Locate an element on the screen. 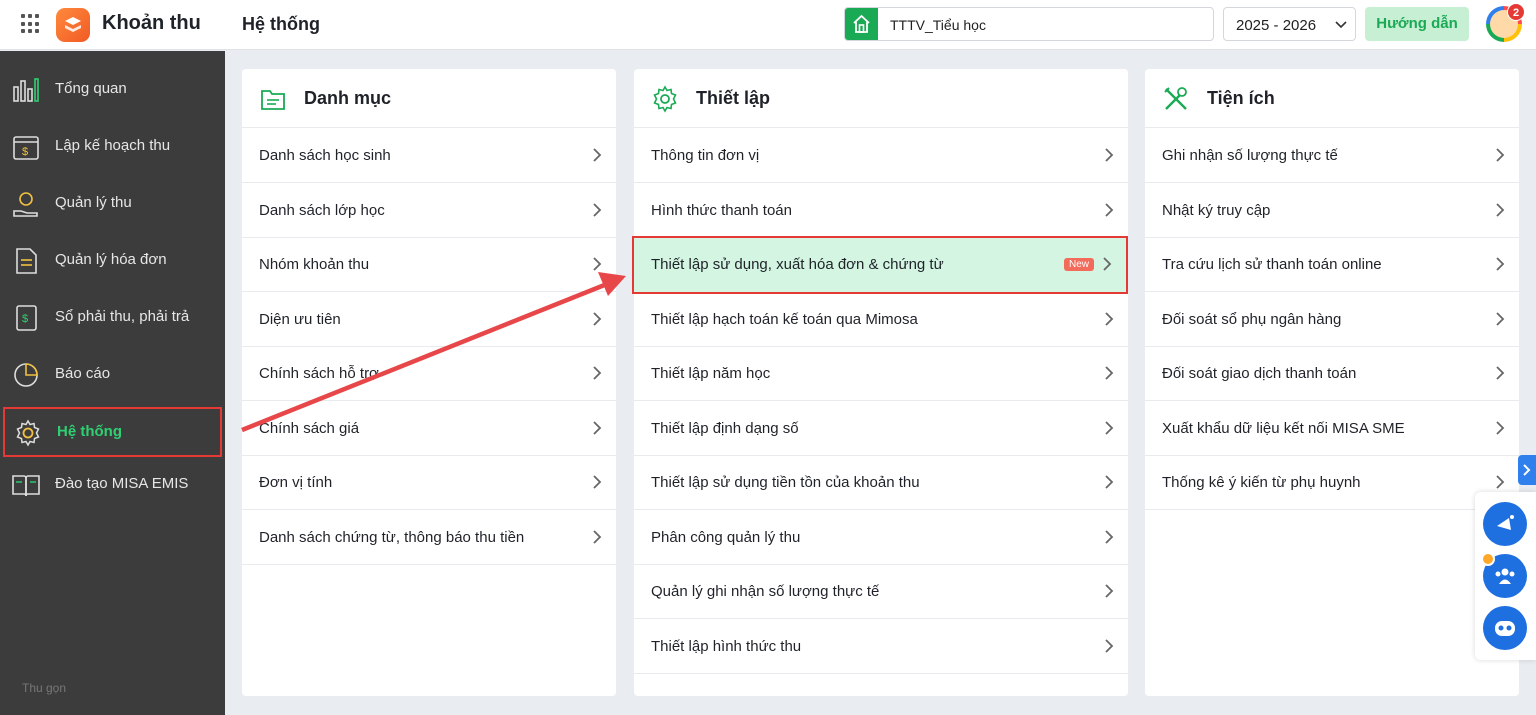 The width and height of the screenshot is (1536, 715). list-item: Đối soát sổ phụ ngân hàng is located at coordinates (1332, 320).